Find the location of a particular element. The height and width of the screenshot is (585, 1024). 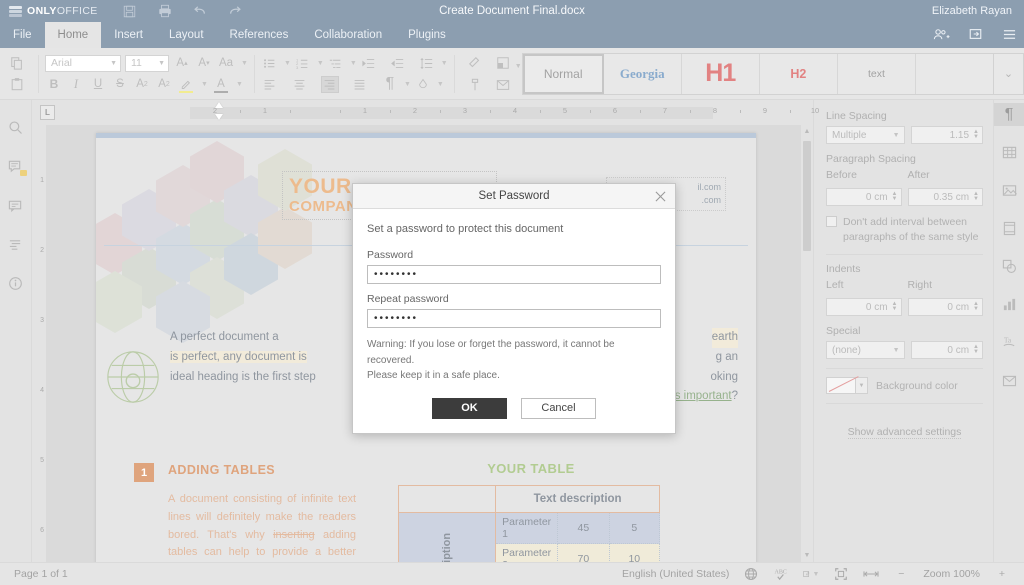

dialog-title: Set Password is located at coordinates (514, 196).